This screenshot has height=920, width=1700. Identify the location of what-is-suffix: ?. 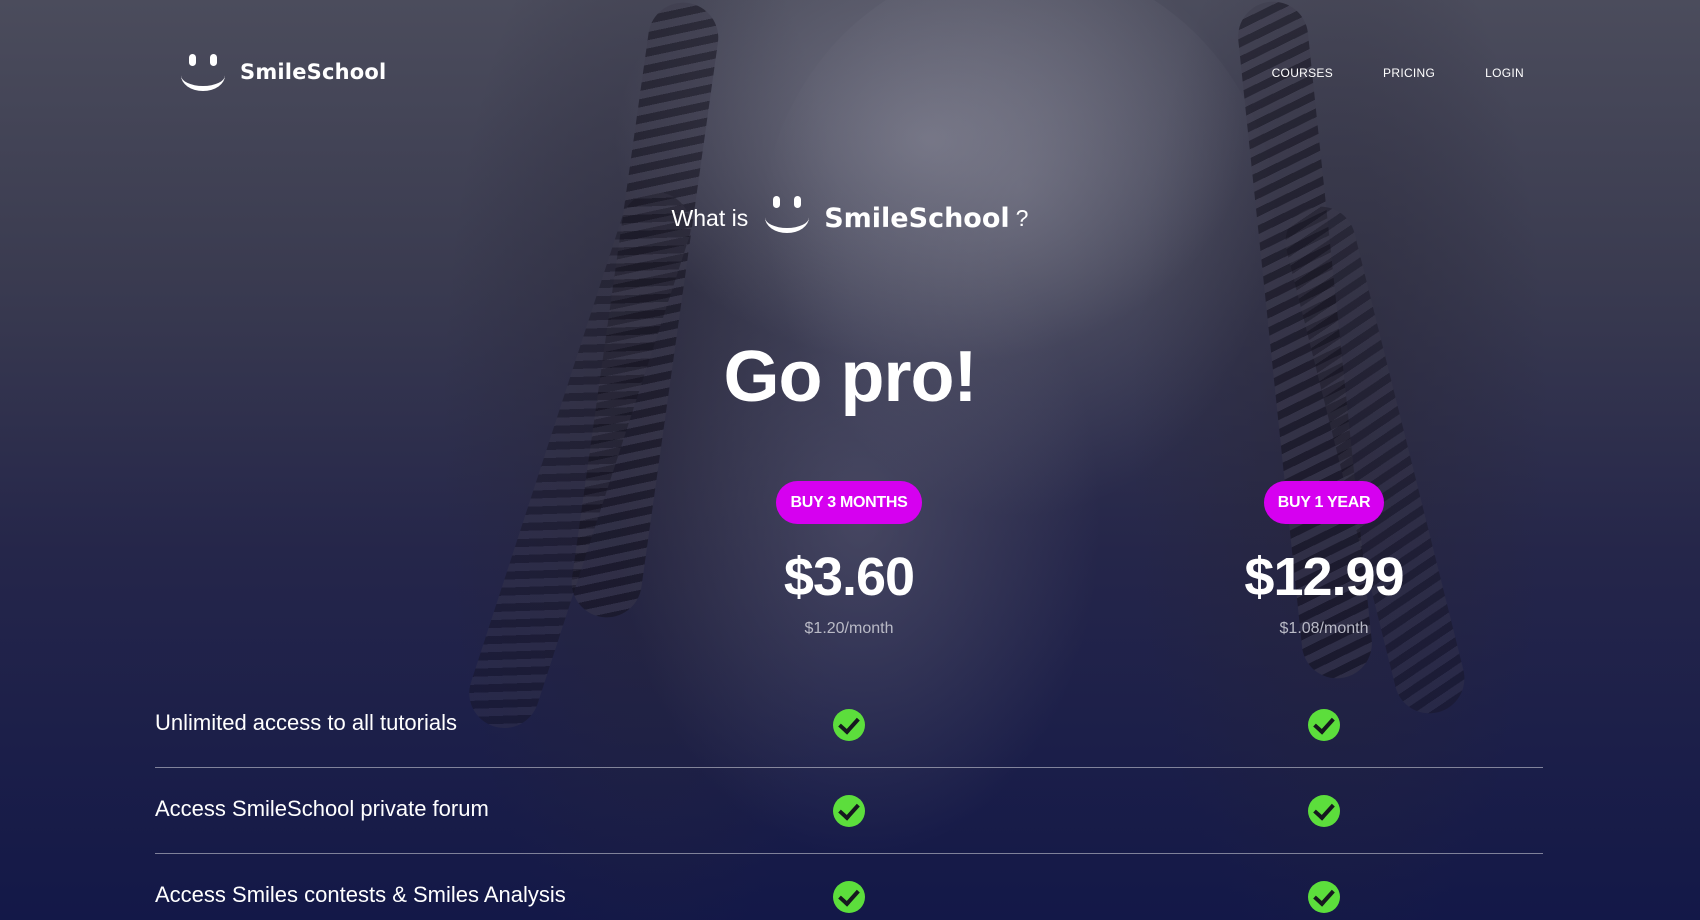
(1022, 217).